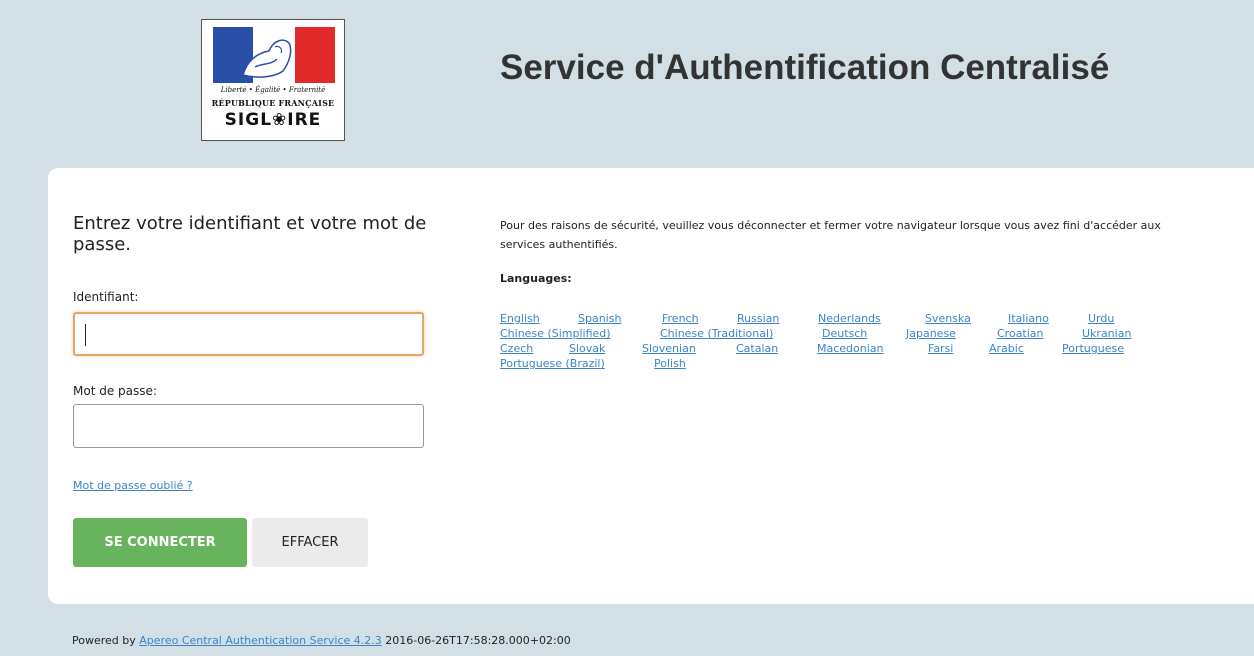 The width and height of the screenshot is (1254, 656). What do you see at coordinates (160, 542) in the screenshot?
I see `login-button: SE CONNECTER` at bounding box center [160, 542].